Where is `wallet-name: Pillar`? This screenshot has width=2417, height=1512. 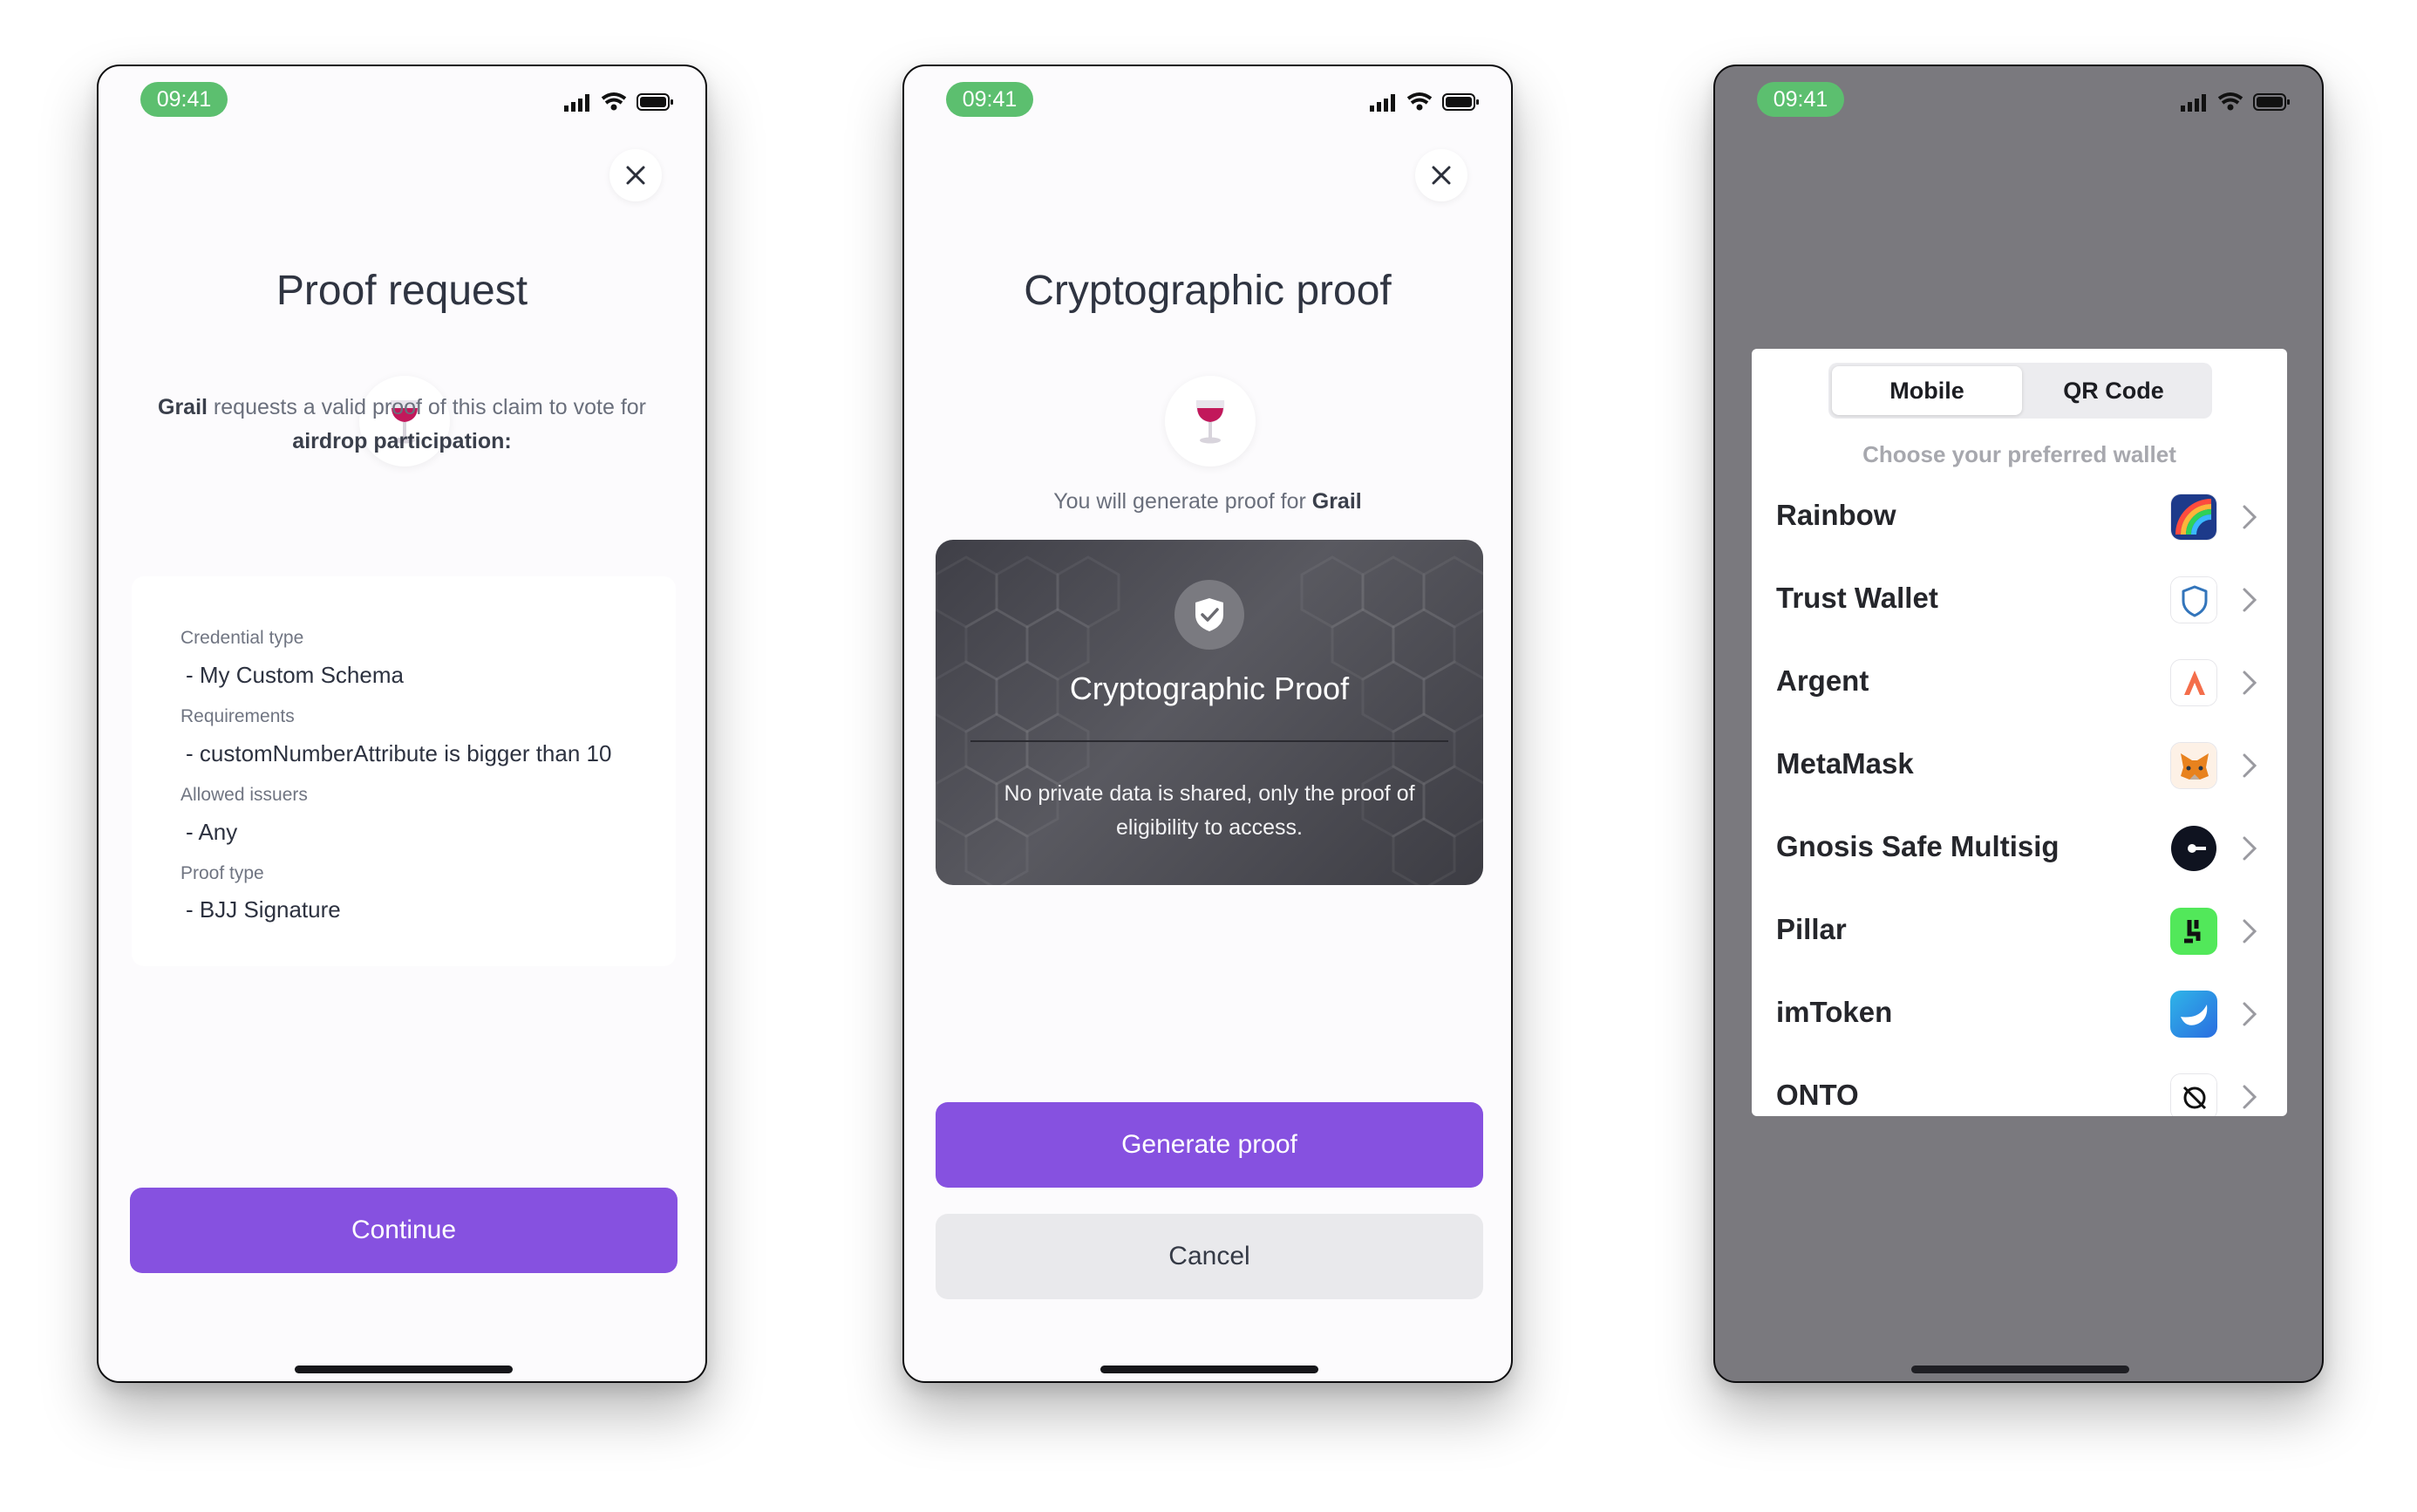
wallet-name: Pillar is located at coordinates (1811, 929).